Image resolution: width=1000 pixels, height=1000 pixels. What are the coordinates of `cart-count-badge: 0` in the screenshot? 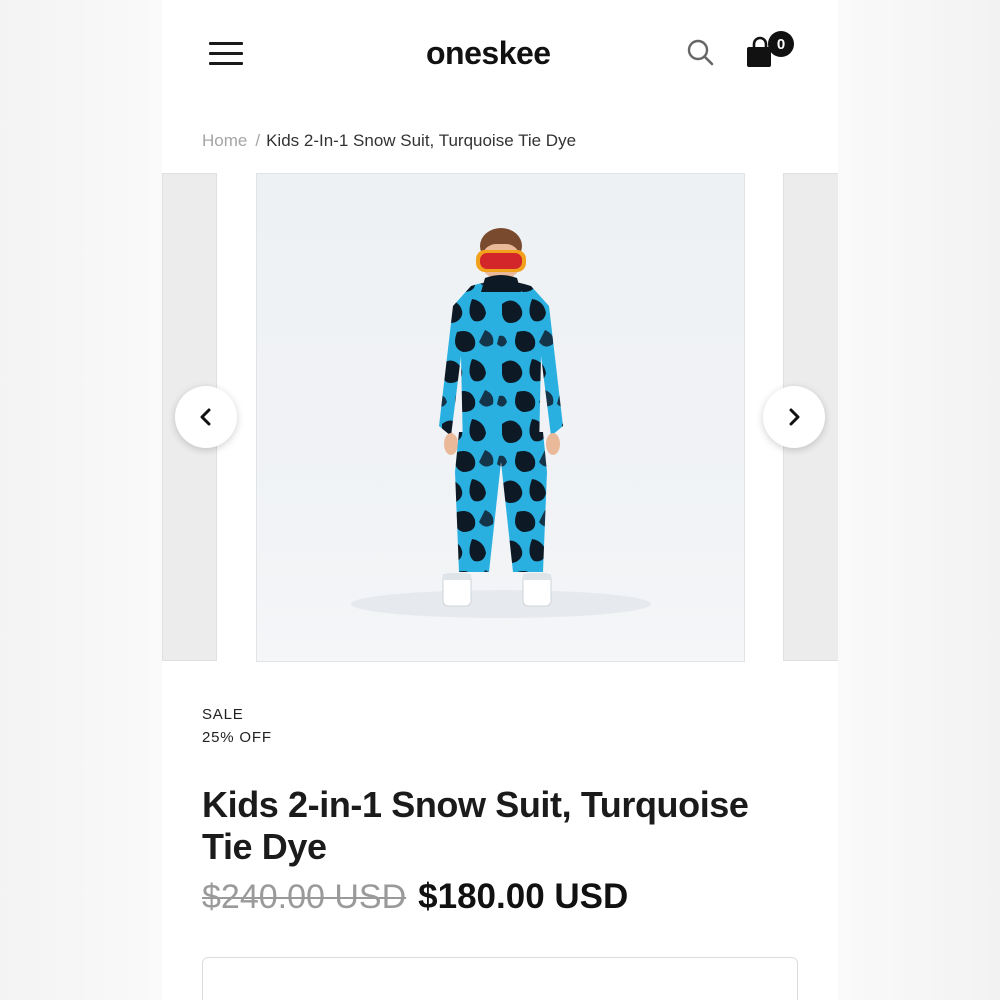 It's located at (781, 44).